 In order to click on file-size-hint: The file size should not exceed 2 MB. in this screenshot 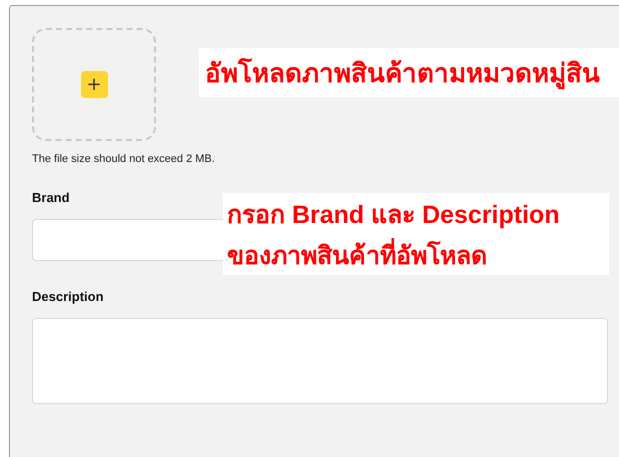, I will do `click(124, 159)`.